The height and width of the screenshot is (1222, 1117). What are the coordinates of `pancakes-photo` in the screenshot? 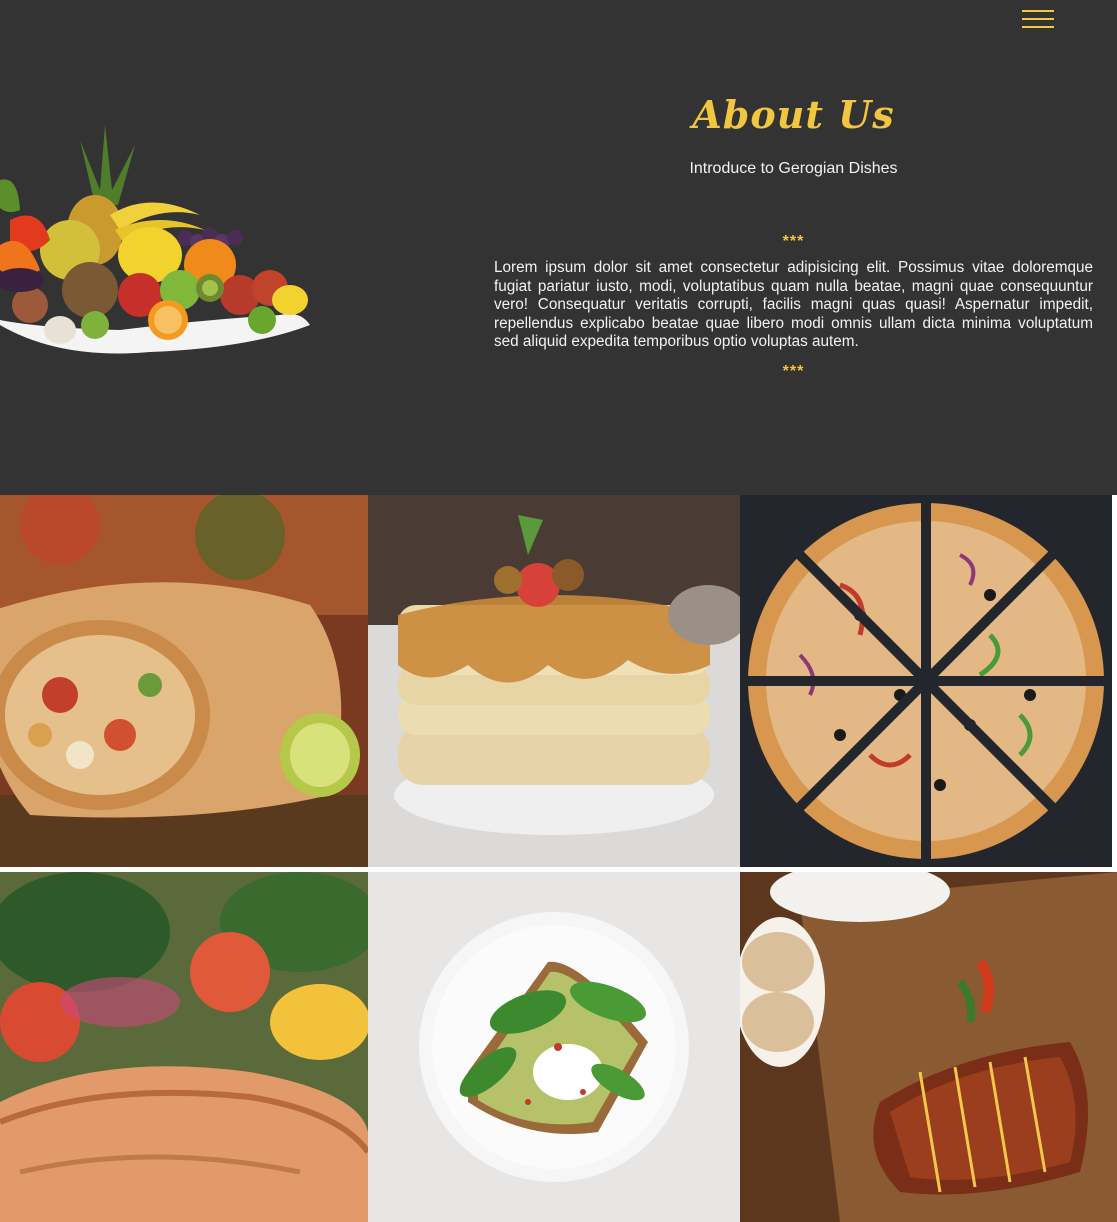 It's located at (554, 681).